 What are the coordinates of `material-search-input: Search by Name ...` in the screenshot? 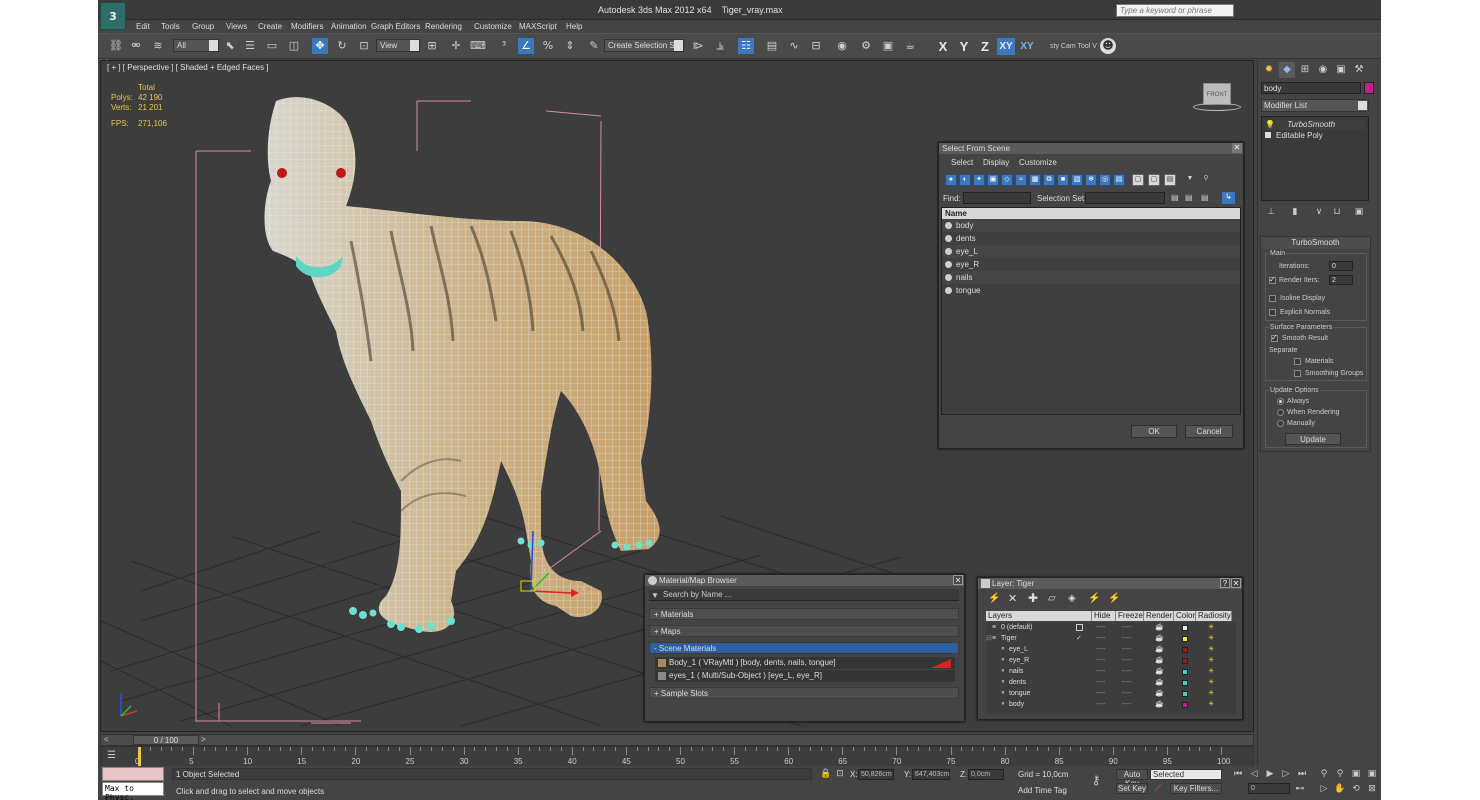 It's located at (804, 595).